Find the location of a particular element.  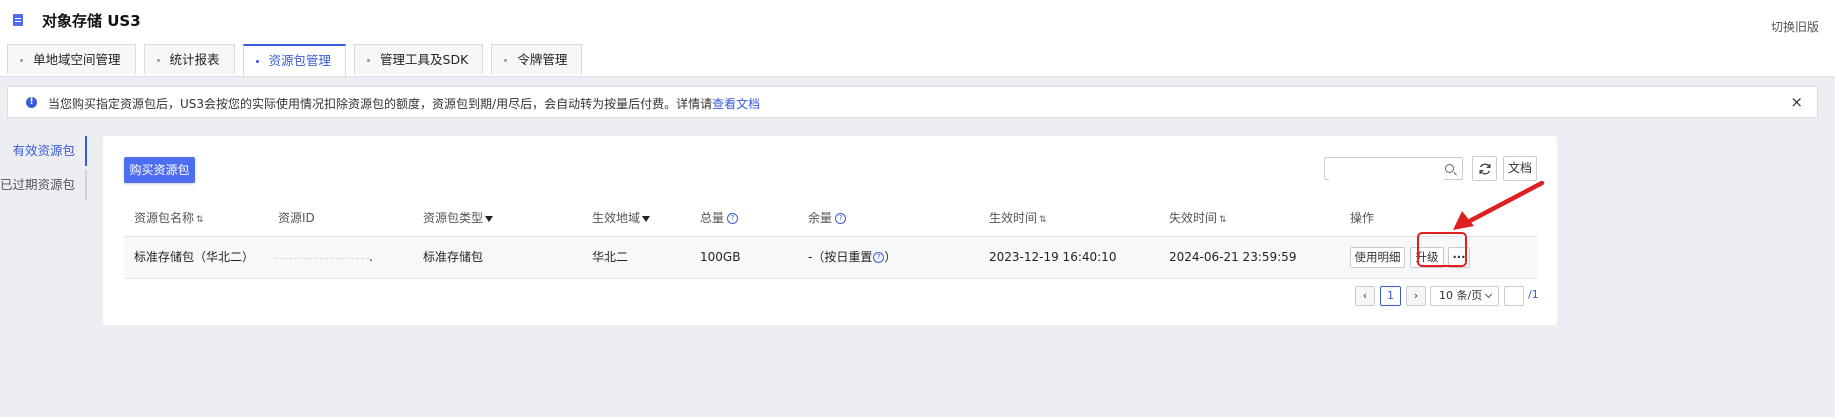

col-region: 生效地域 is located at coordinates (621, 218).